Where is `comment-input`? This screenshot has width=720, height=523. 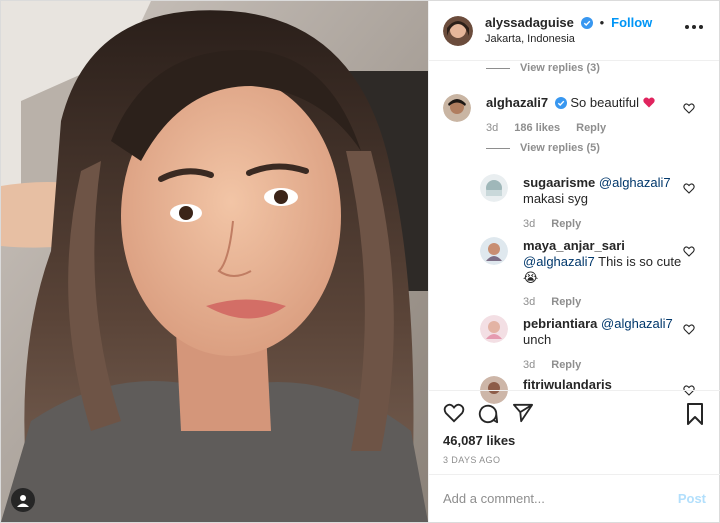
comment-input is located at coordinates (560, 498).